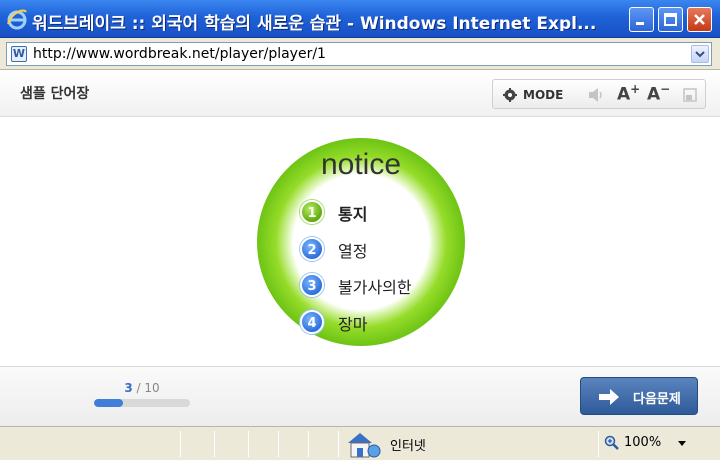 This screenshot has width=720, height=460. I want to click on choice-text: 통지, so click(353, 214).